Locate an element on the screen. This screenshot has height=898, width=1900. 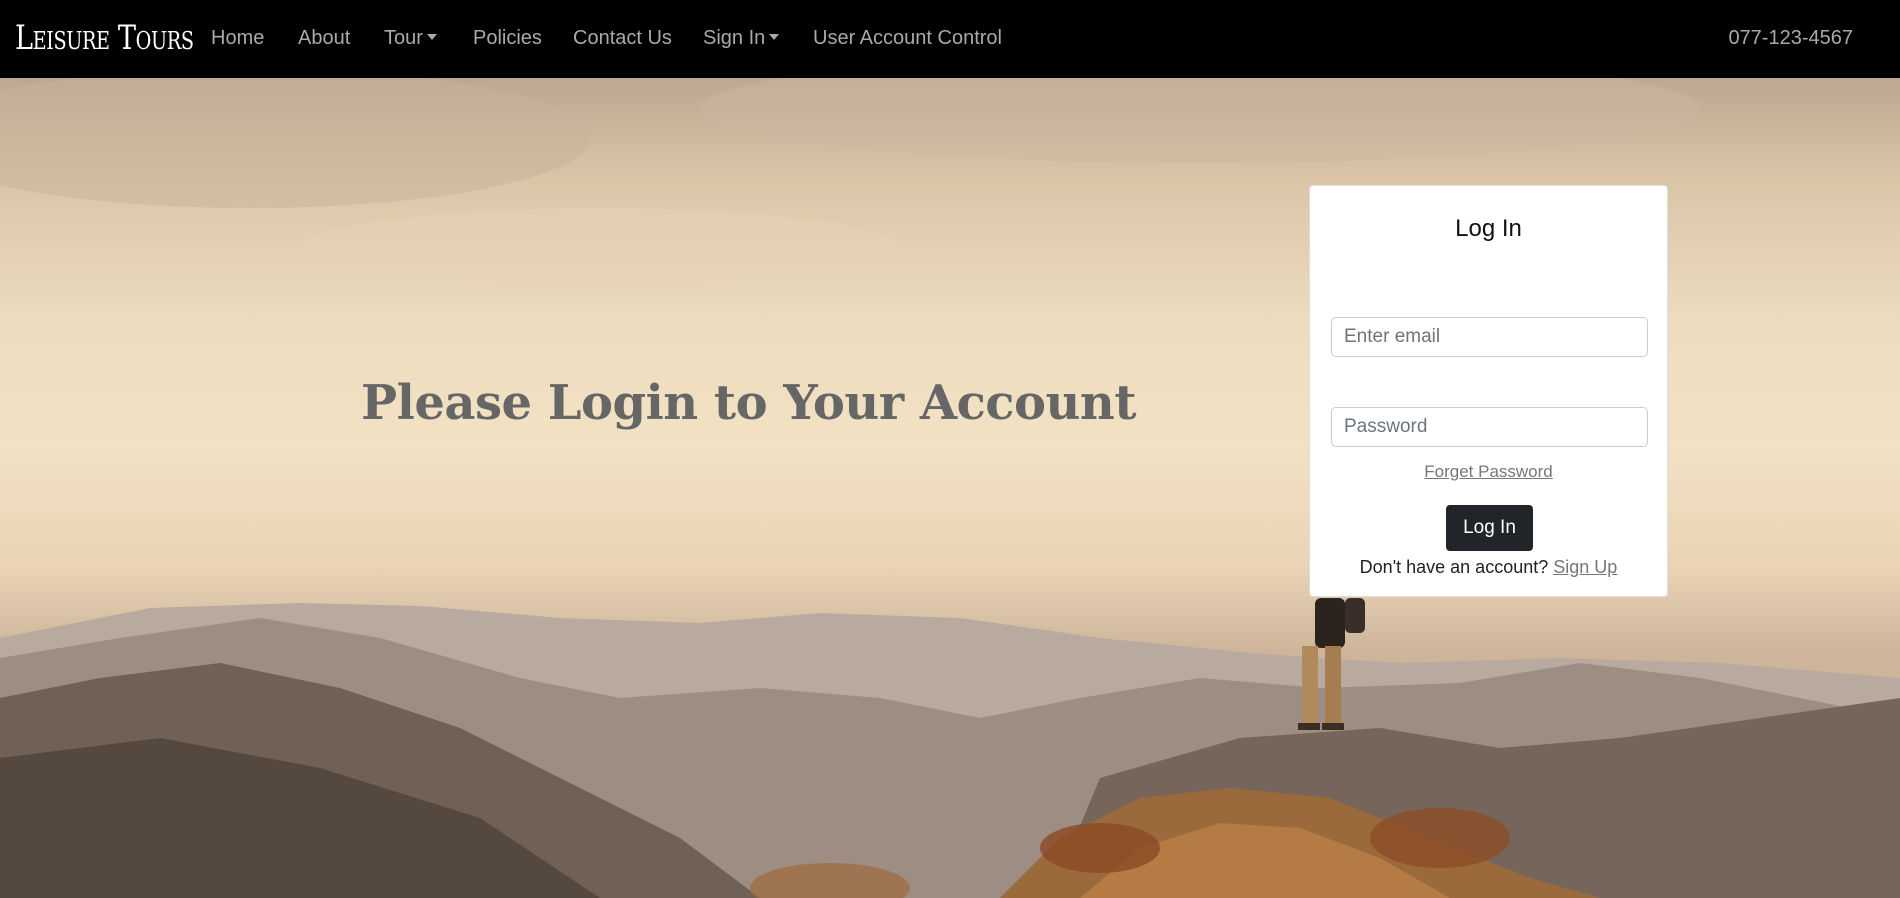
email-field is located at coordinates (1489, 337).